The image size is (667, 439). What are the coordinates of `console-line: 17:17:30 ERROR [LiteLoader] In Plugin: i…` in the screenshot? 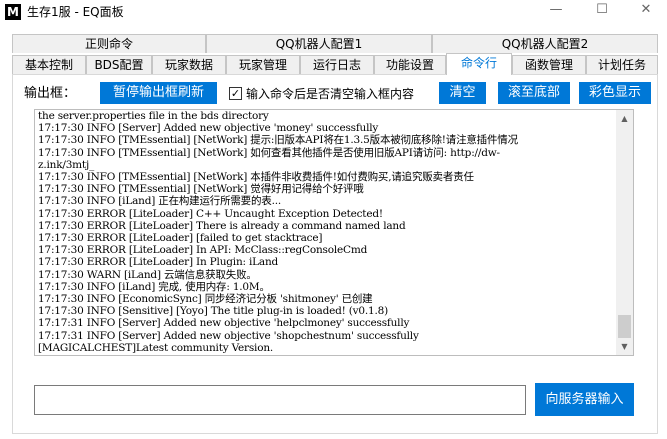 It's located at (158, 262).